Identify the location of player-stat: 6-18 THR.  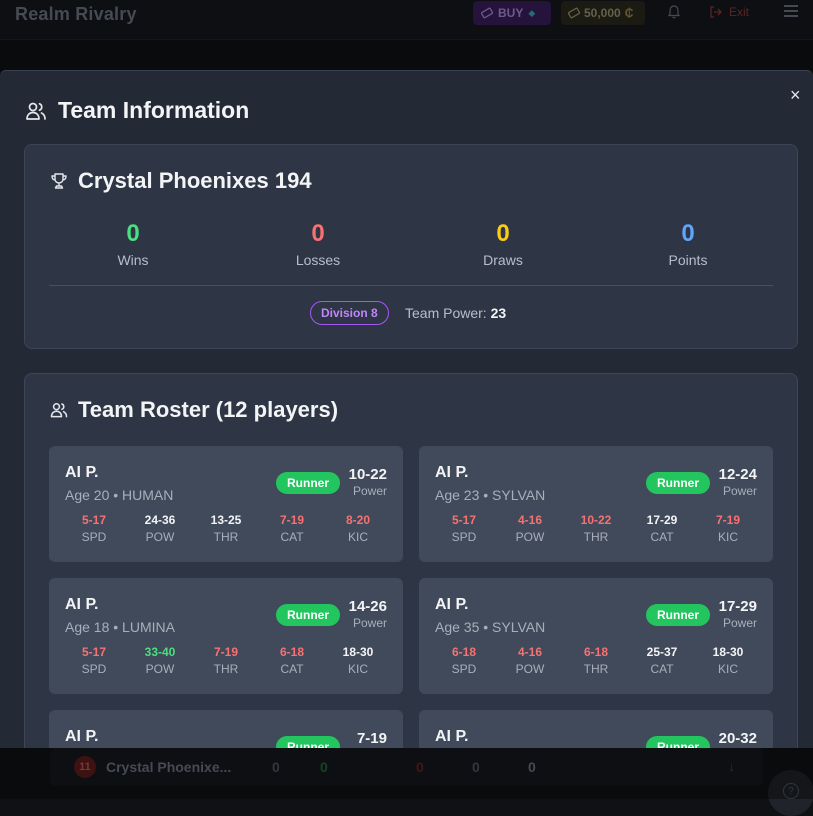
(596, 660).